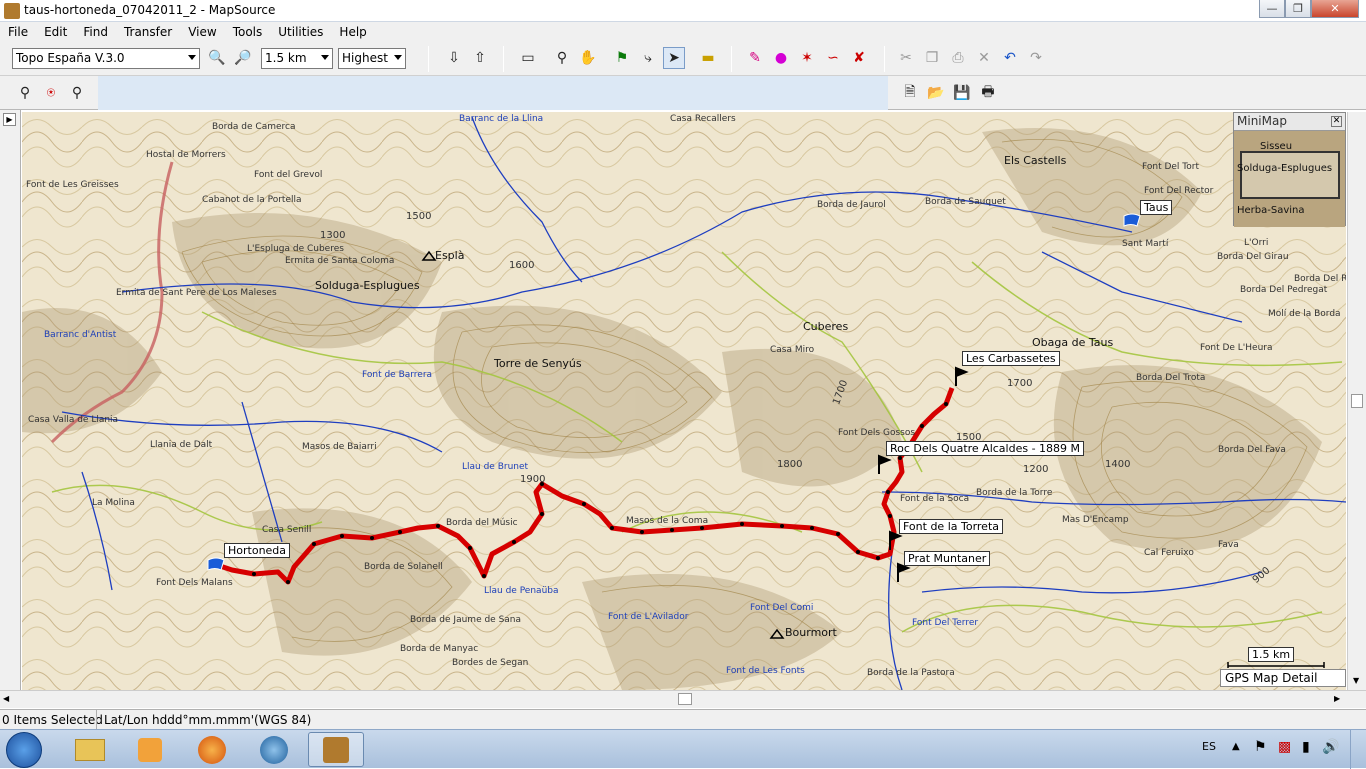 The image size is (1366, 769). Describe the element at coordinates (300, 32) in the screenshot. I see `menu-utilities: Utilities` at that location.